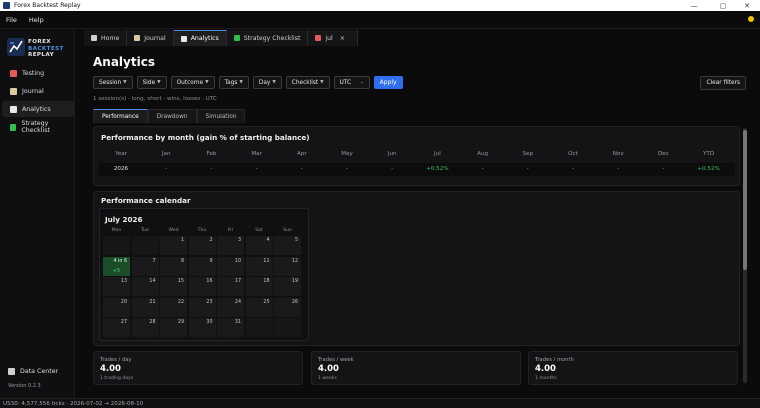  I want to click on menu-help: Help, so click(36, 20).